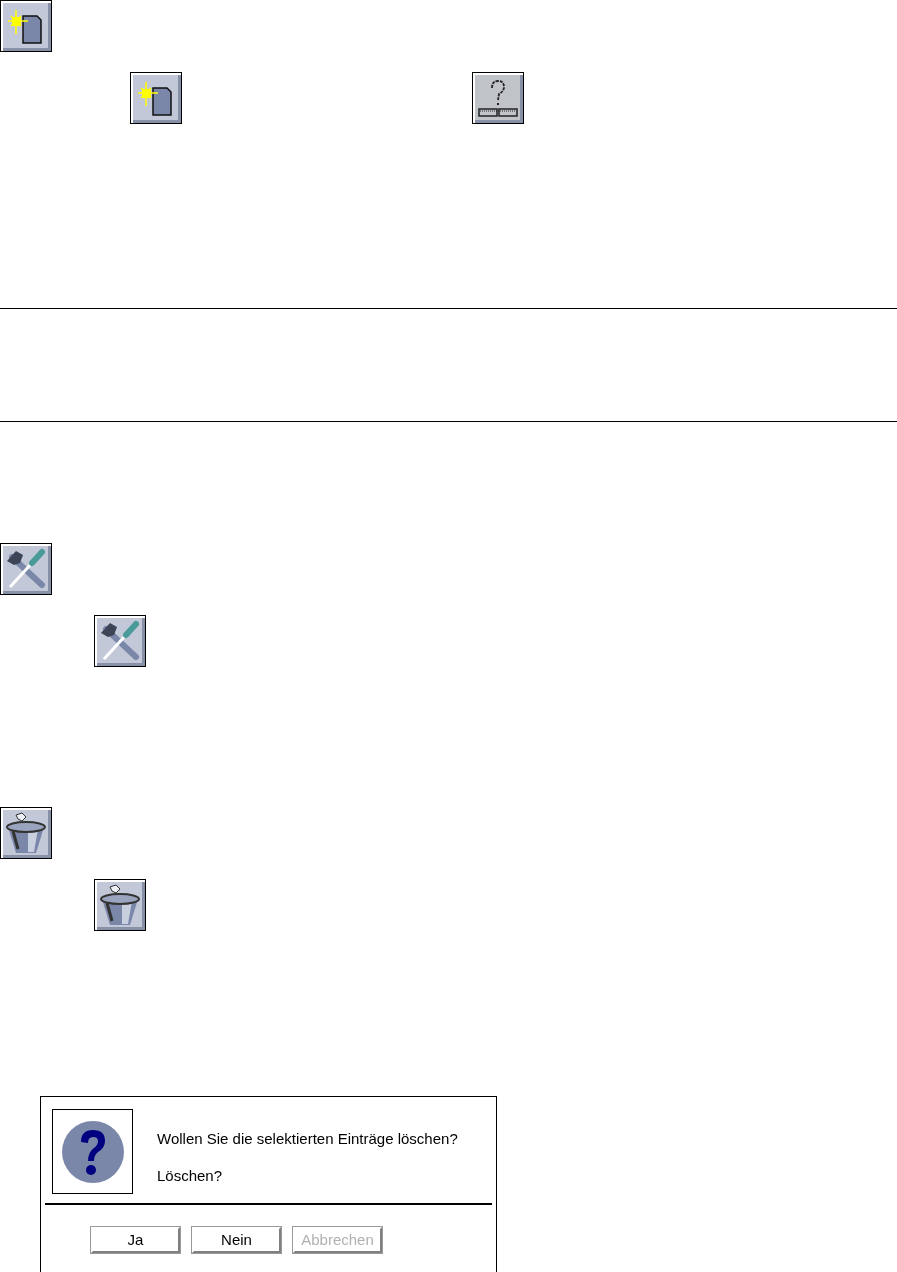 The image size is (897, 1272). Describe the element at coordinates (307, 1139) in the screenshot. I see `dialog-message: Wollen Sie die selektierten Einträge löschen?` at that location.